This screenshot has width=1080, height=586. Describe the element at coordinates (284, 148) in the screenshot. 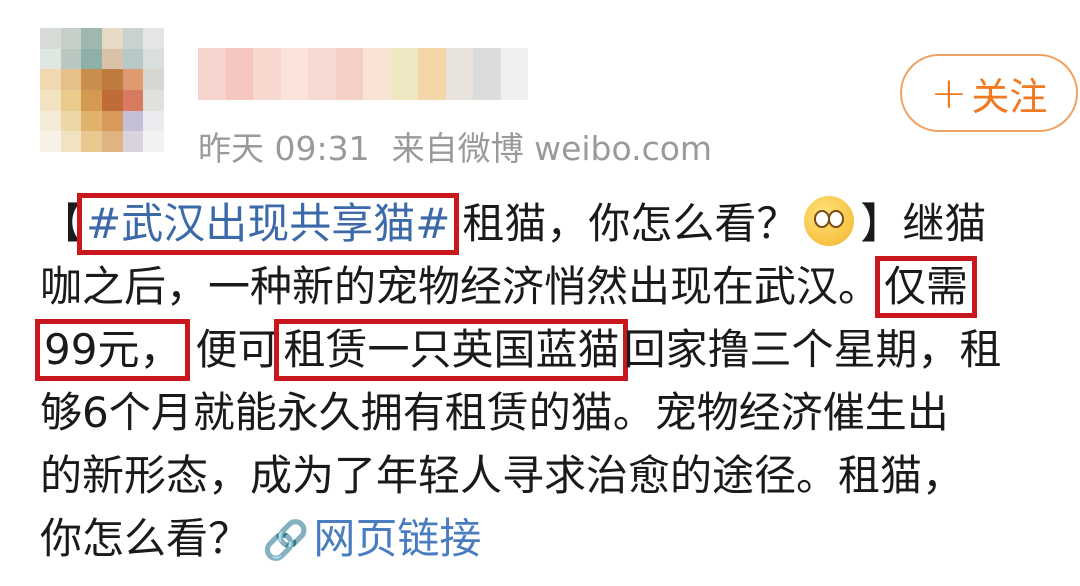

I see `post-timestamp: 昨天 09:31` at that location.